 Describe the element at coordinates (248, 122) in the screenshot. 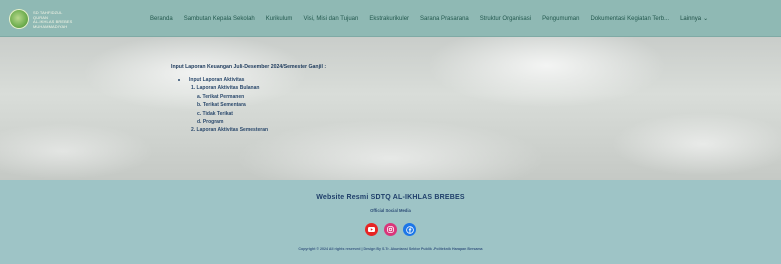

I see `list-item-program: d. Program` at that location.